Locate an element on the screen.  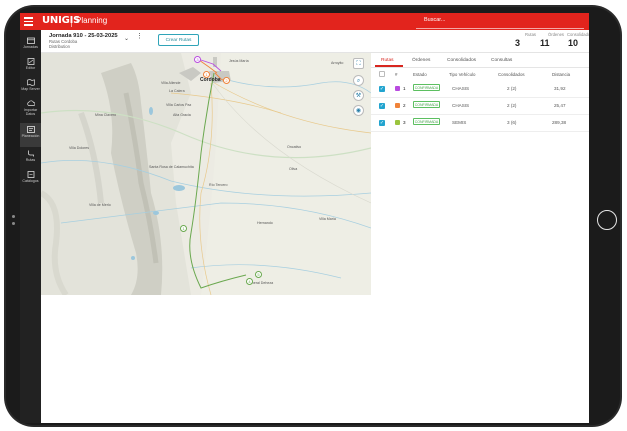
column-header: Consolidados is located at coordinates (511, 74).